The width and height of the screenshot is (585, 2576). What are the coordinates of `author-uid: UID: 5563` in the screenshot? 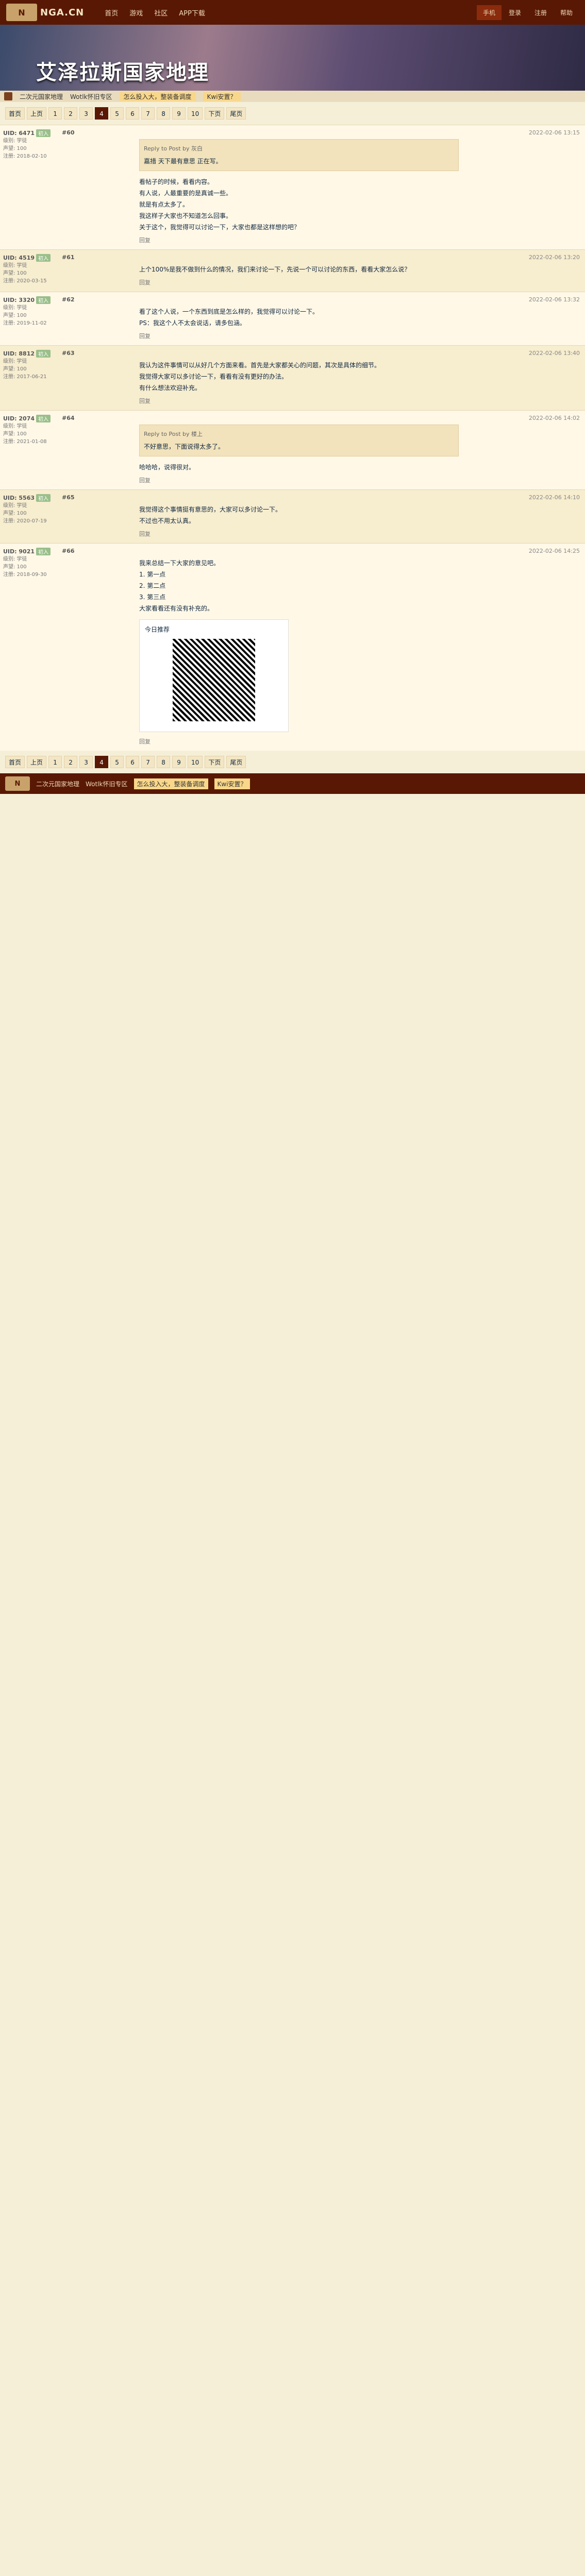 It's located at (19, 498).